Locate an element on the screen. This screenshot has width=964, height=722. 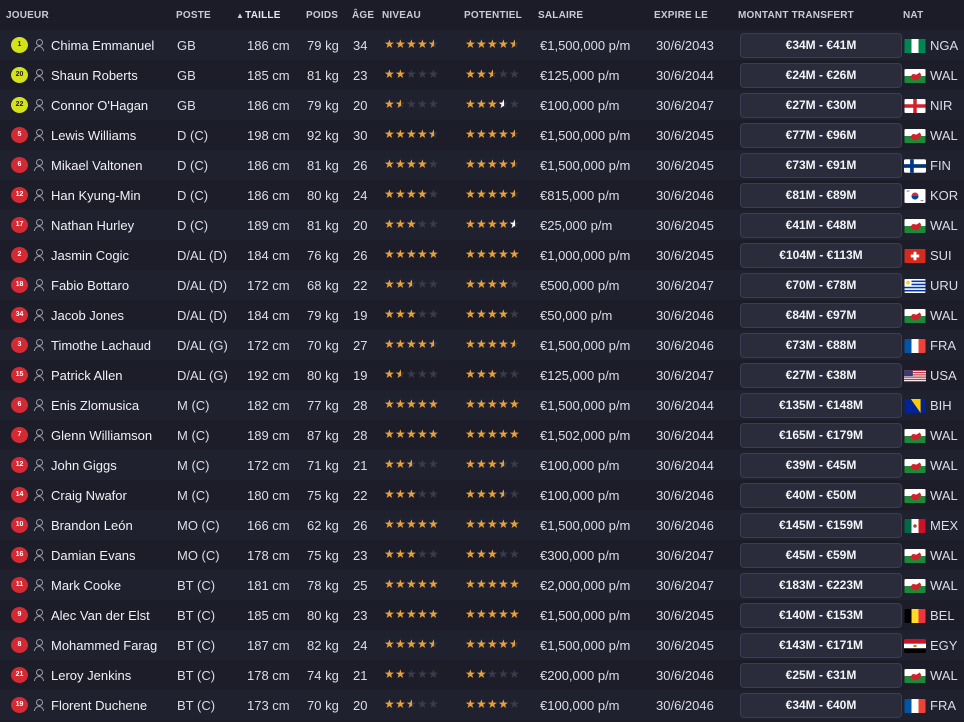
transfer-value-badge: €183M - €223M is located at coordinates (821, 585).